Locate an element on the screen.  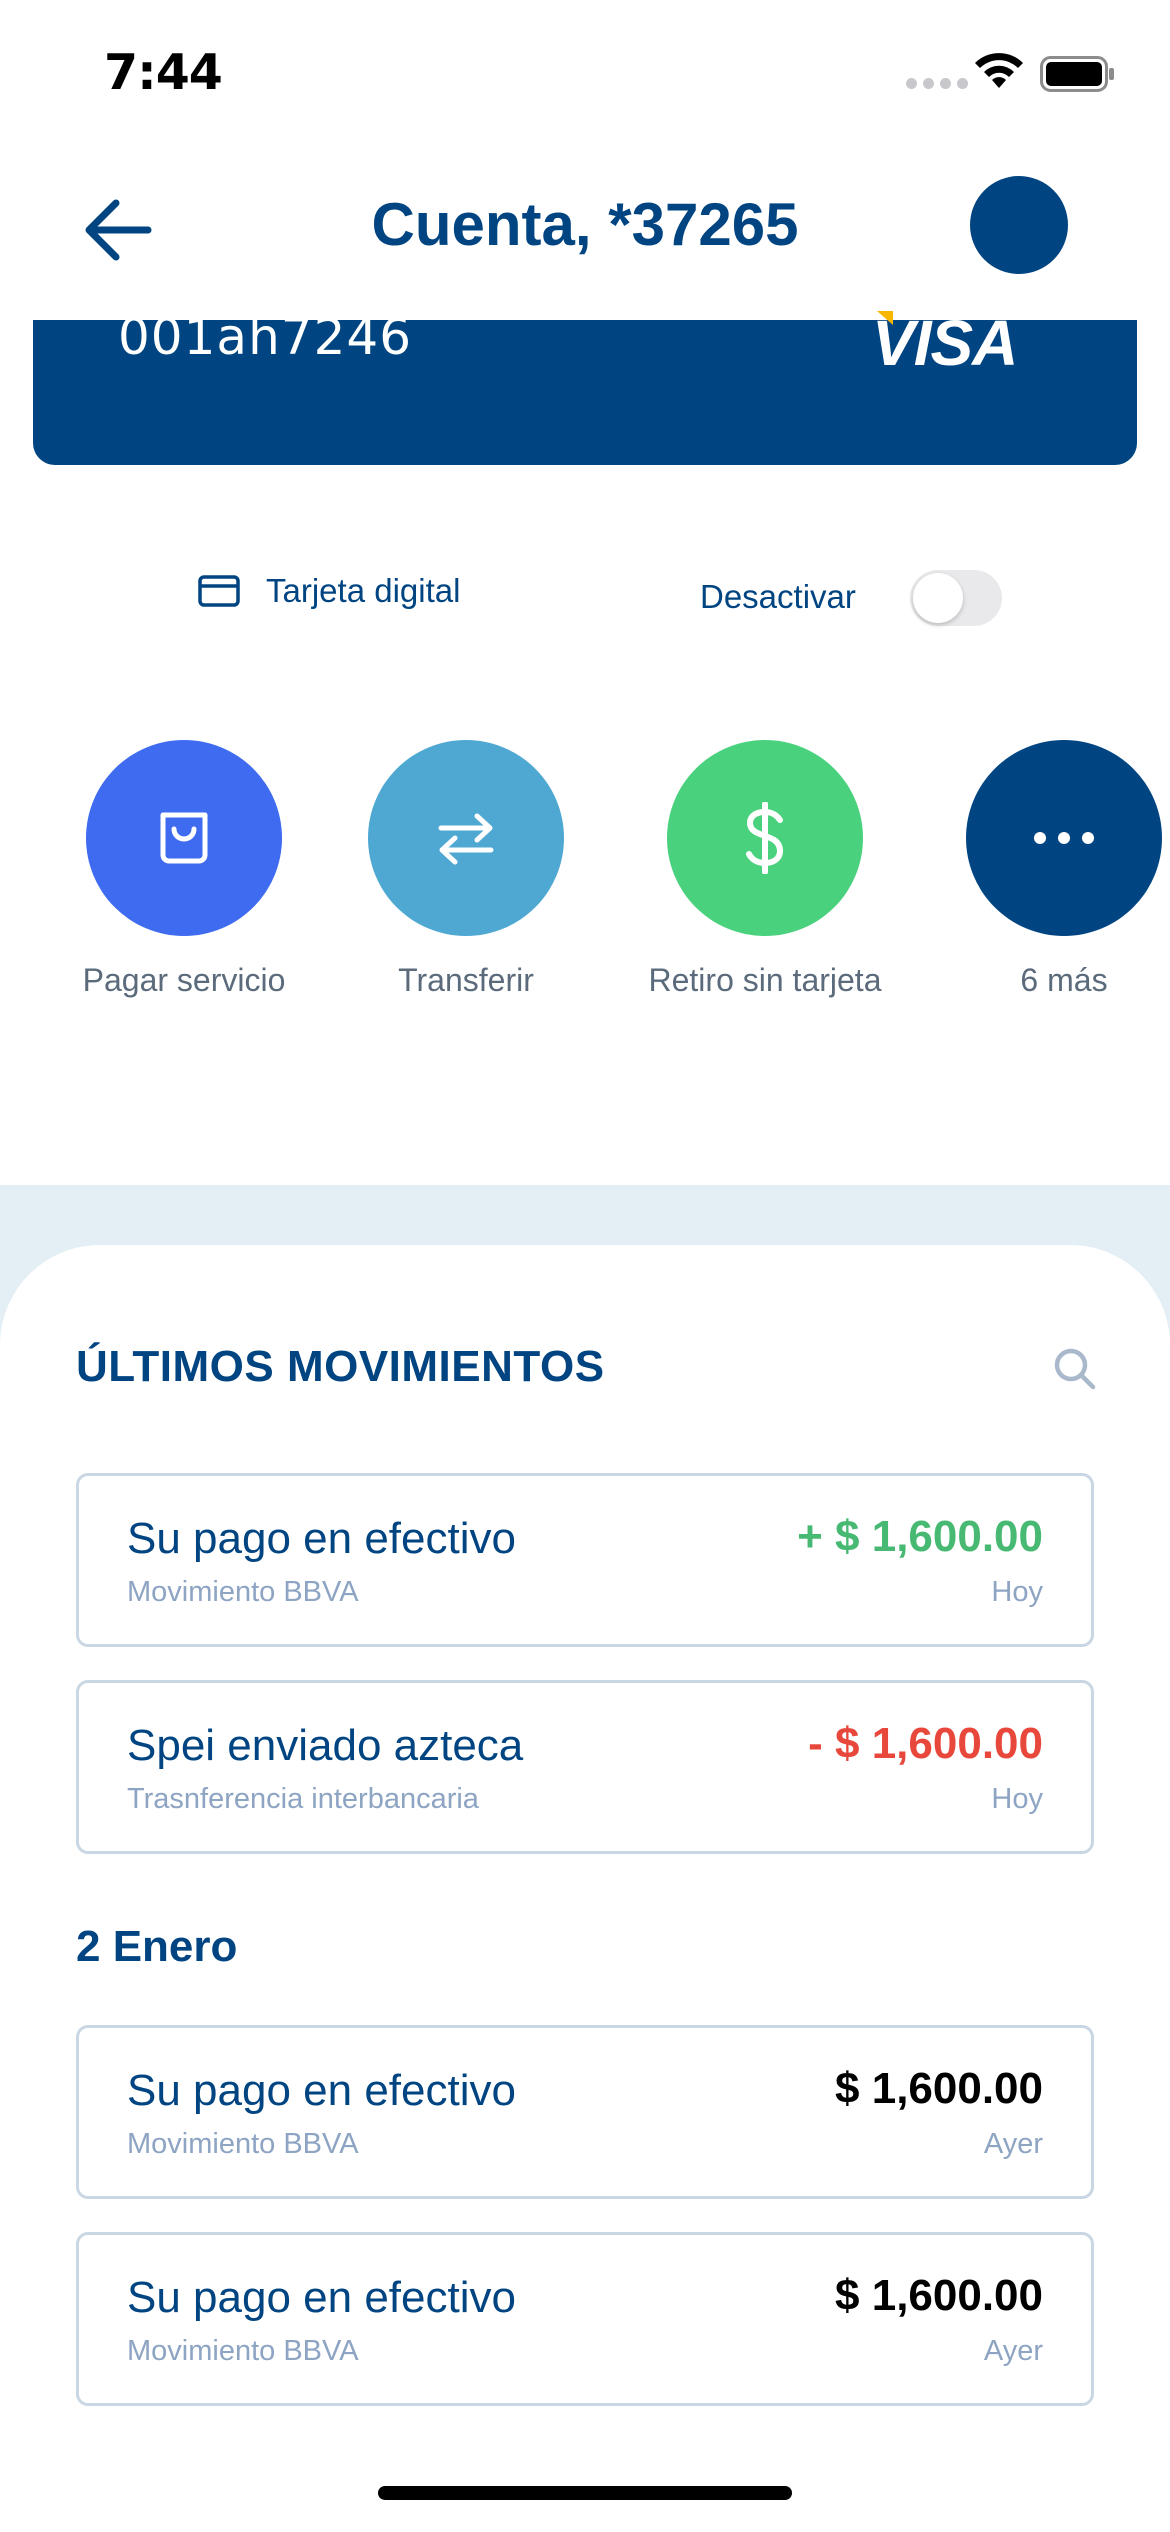
movement-title: Spei enviado azteca is located at coordinates (325, 1745).